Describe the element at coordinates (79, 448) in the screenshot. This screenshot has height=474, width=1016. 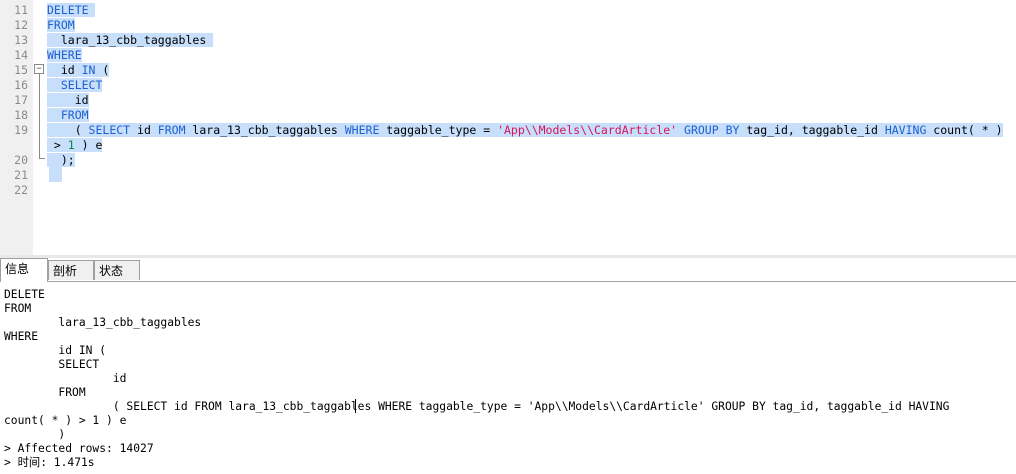
I see `output-line: > Affected rows: 14027` at that location.